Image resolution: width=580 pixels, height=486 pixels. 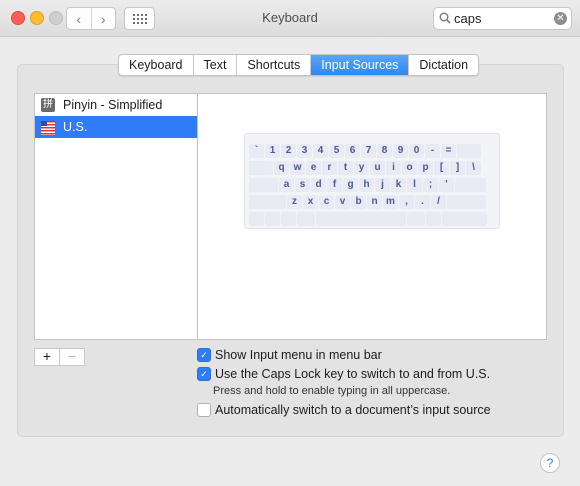 What do you see at coordinates (473, 168) in the screenshot?
I see `key: \` at bounding box center [473, 168].